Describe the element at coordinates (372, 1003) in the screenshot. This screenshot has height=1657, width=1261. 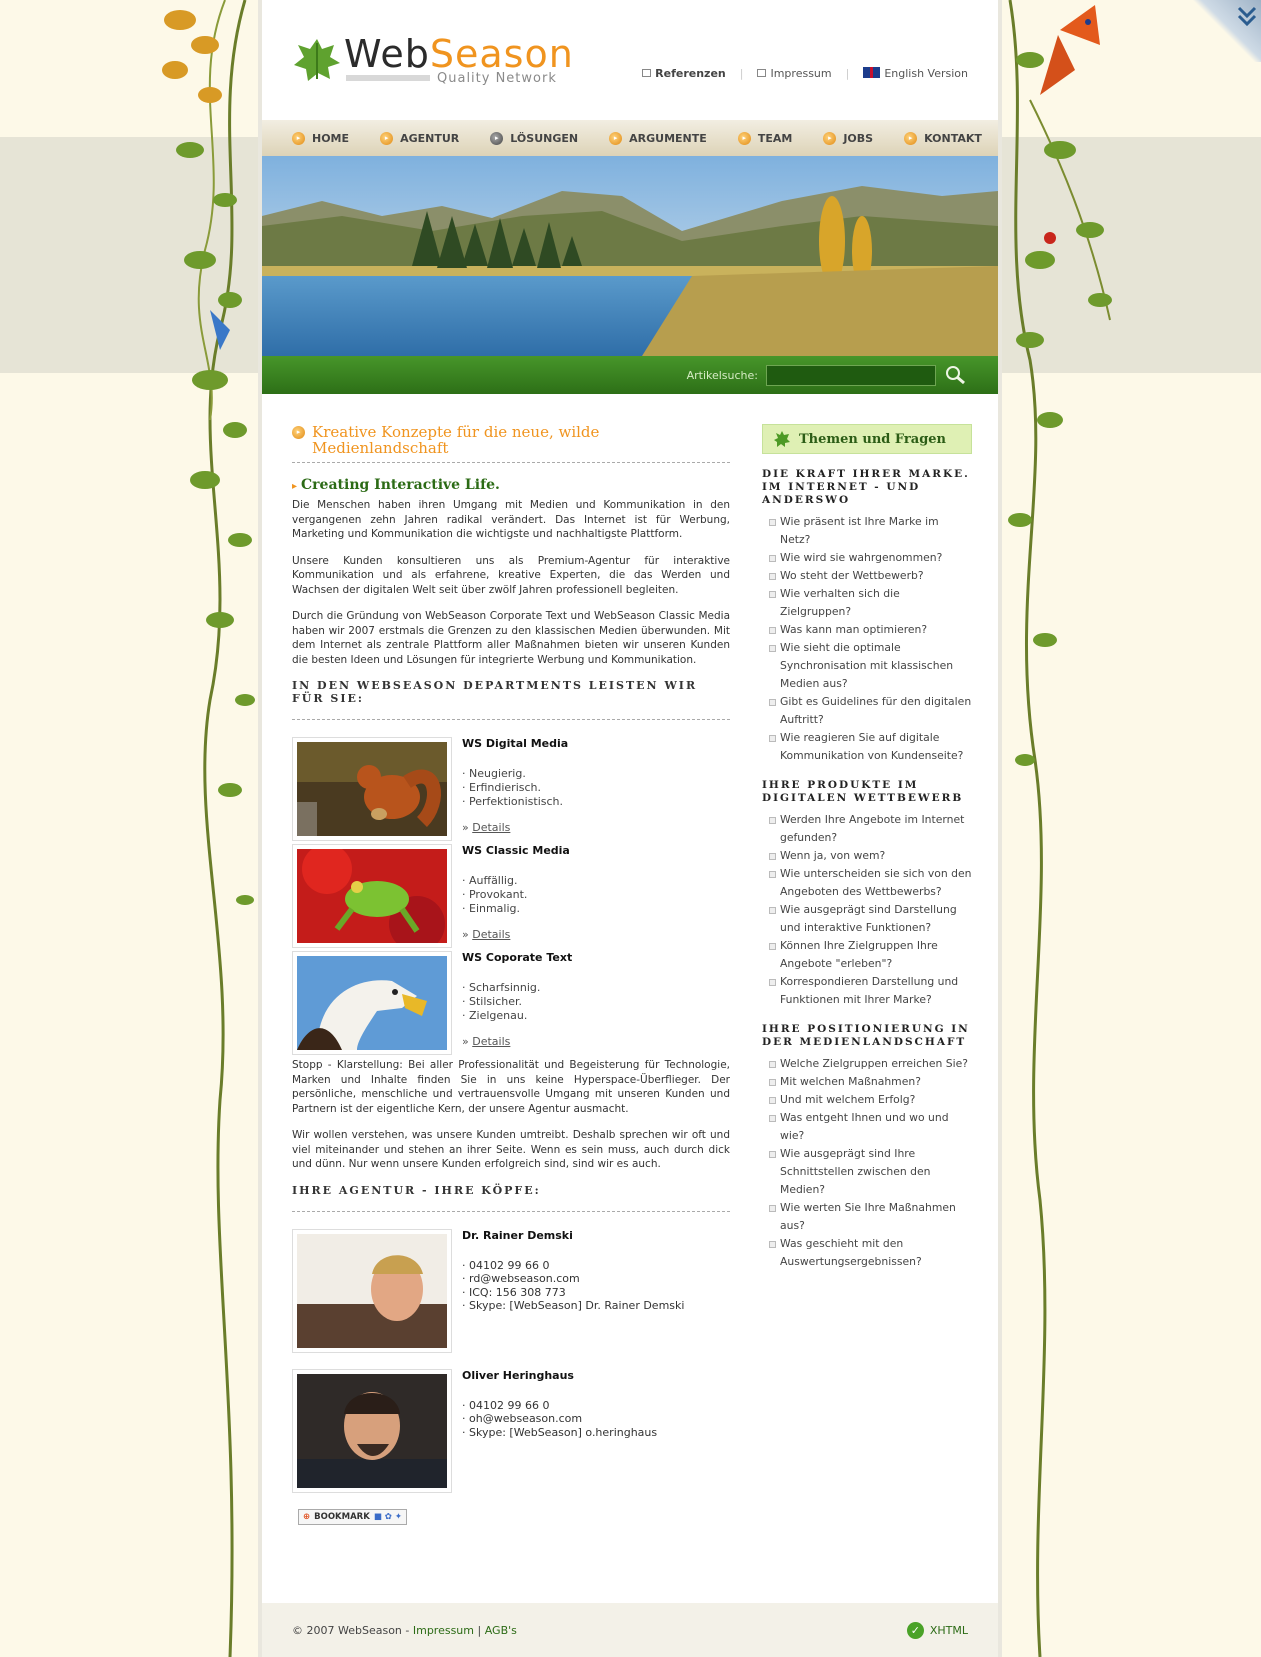
I see `eagle-image` at that location.